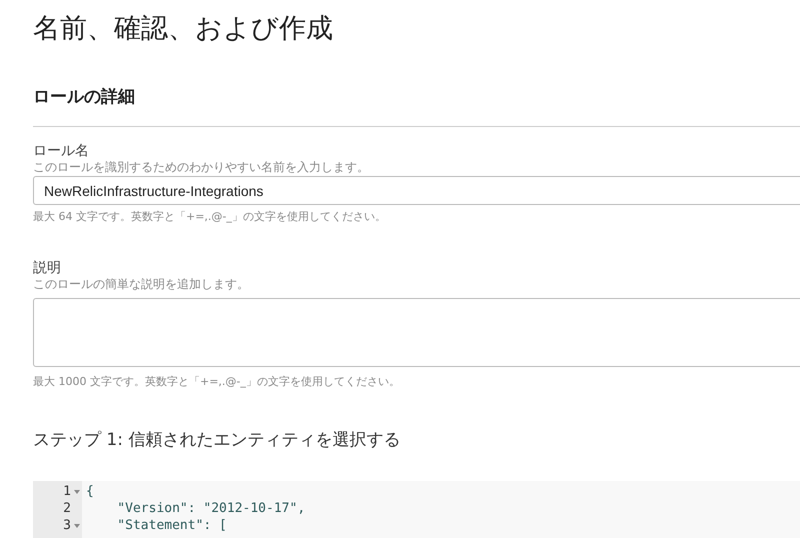  What do you see at coordinates (90, 491) in the screenshot?
I see `code-line: {` at bounding box center [90, 491].